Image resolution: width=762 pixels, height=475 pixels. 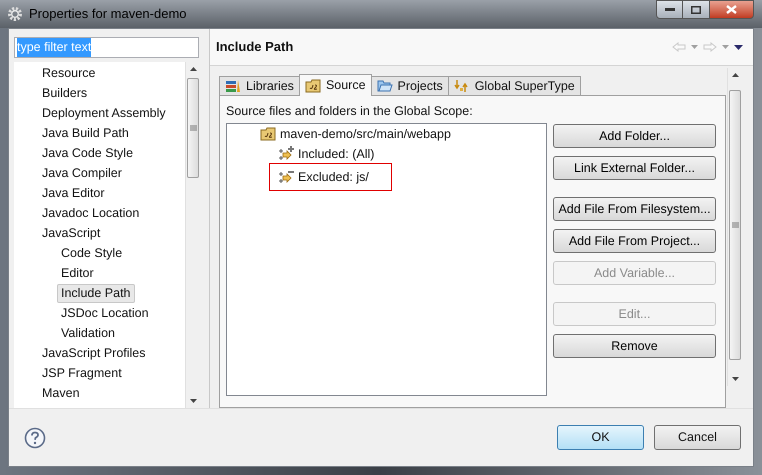 What do you see at coordinates (335, 85) in the screenshot?
I see `tab: Source` at bounding box center [335, 85].